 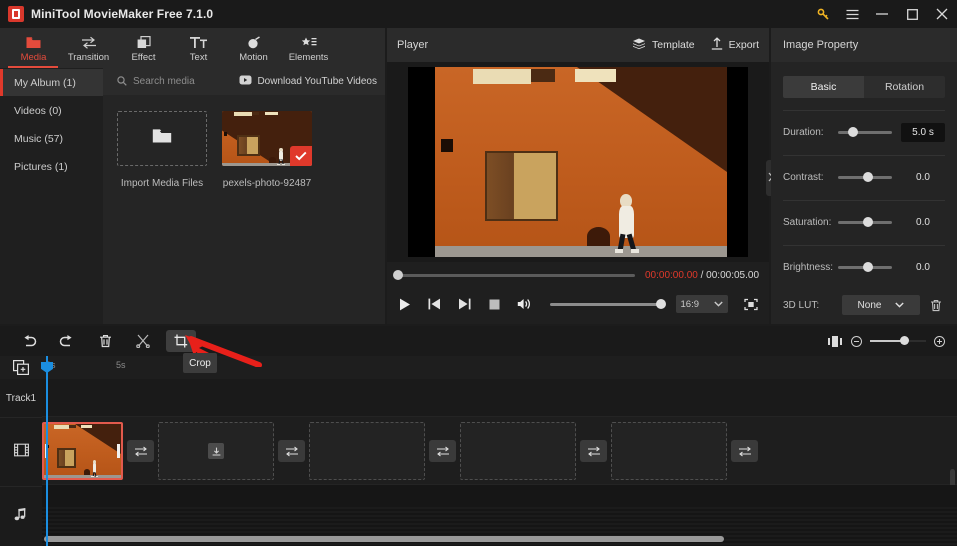 I want to click on zoom-in-icon, so click(x=939, y=341).